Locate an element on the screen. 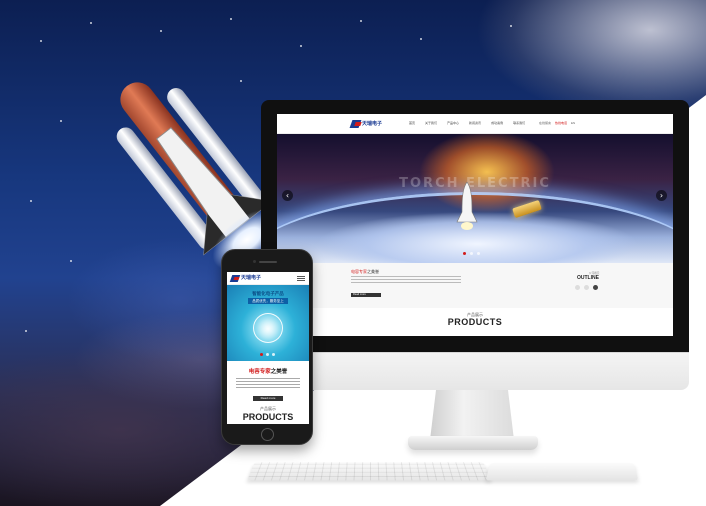  mobile-banner-headline: 智能化电子产品 is located at coordinates (268, 293).